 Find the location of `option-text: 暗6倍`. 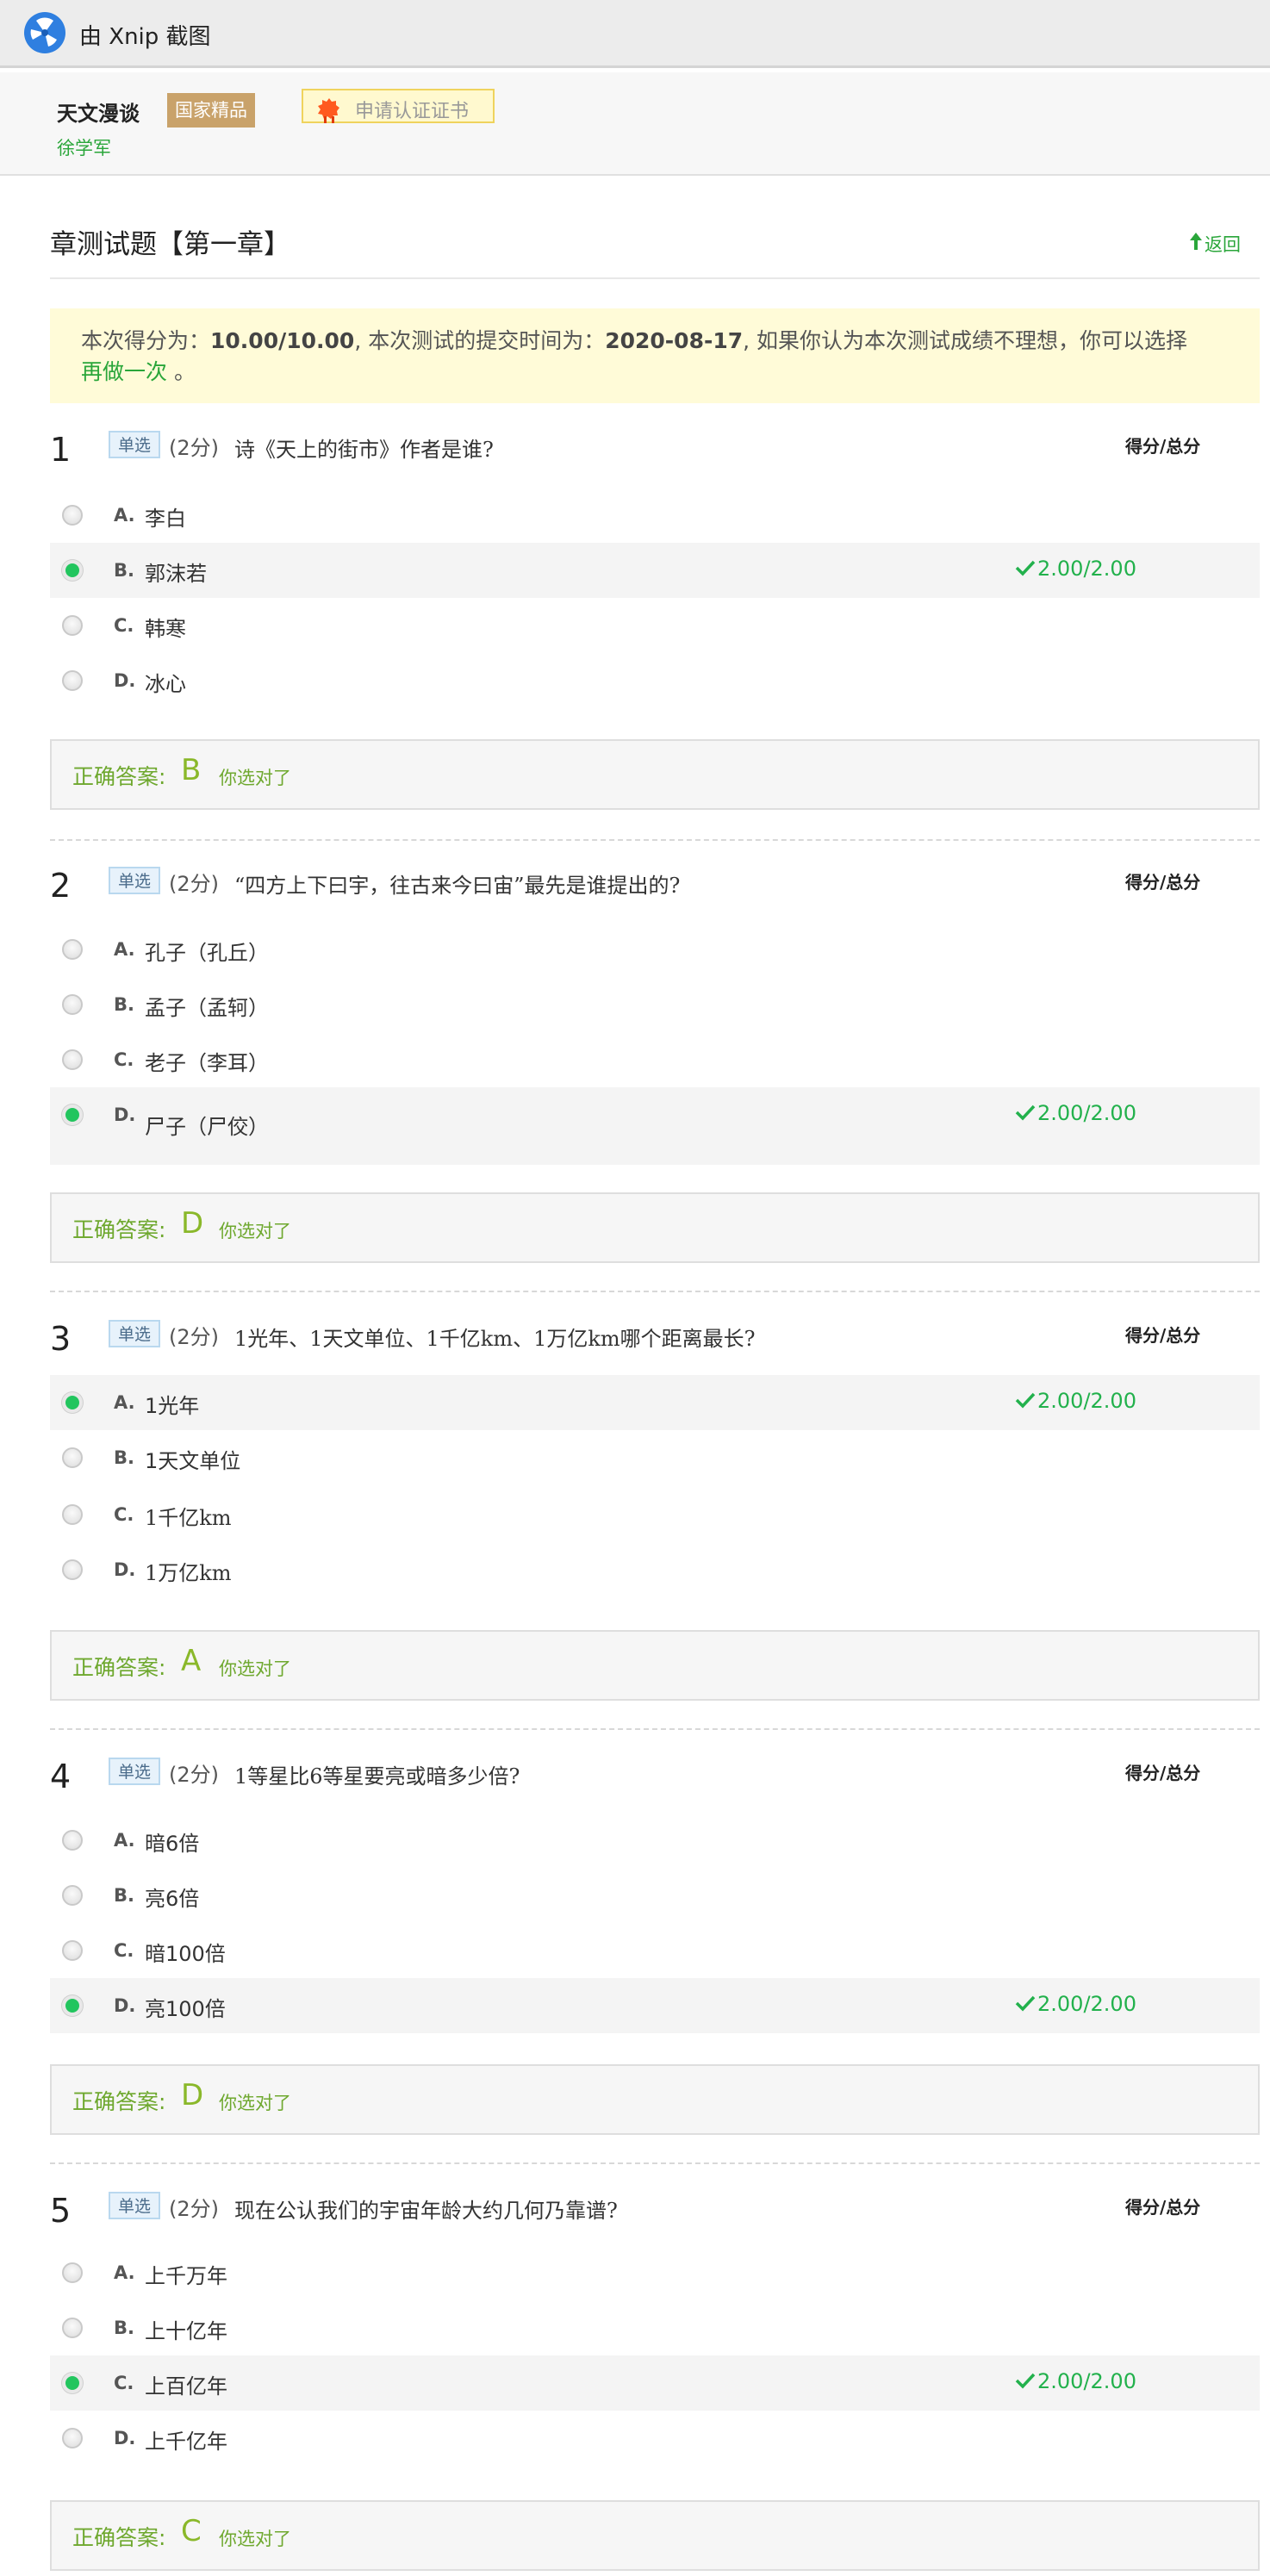

option-text: 暗6倍 is located at coordinates (172, 1844).